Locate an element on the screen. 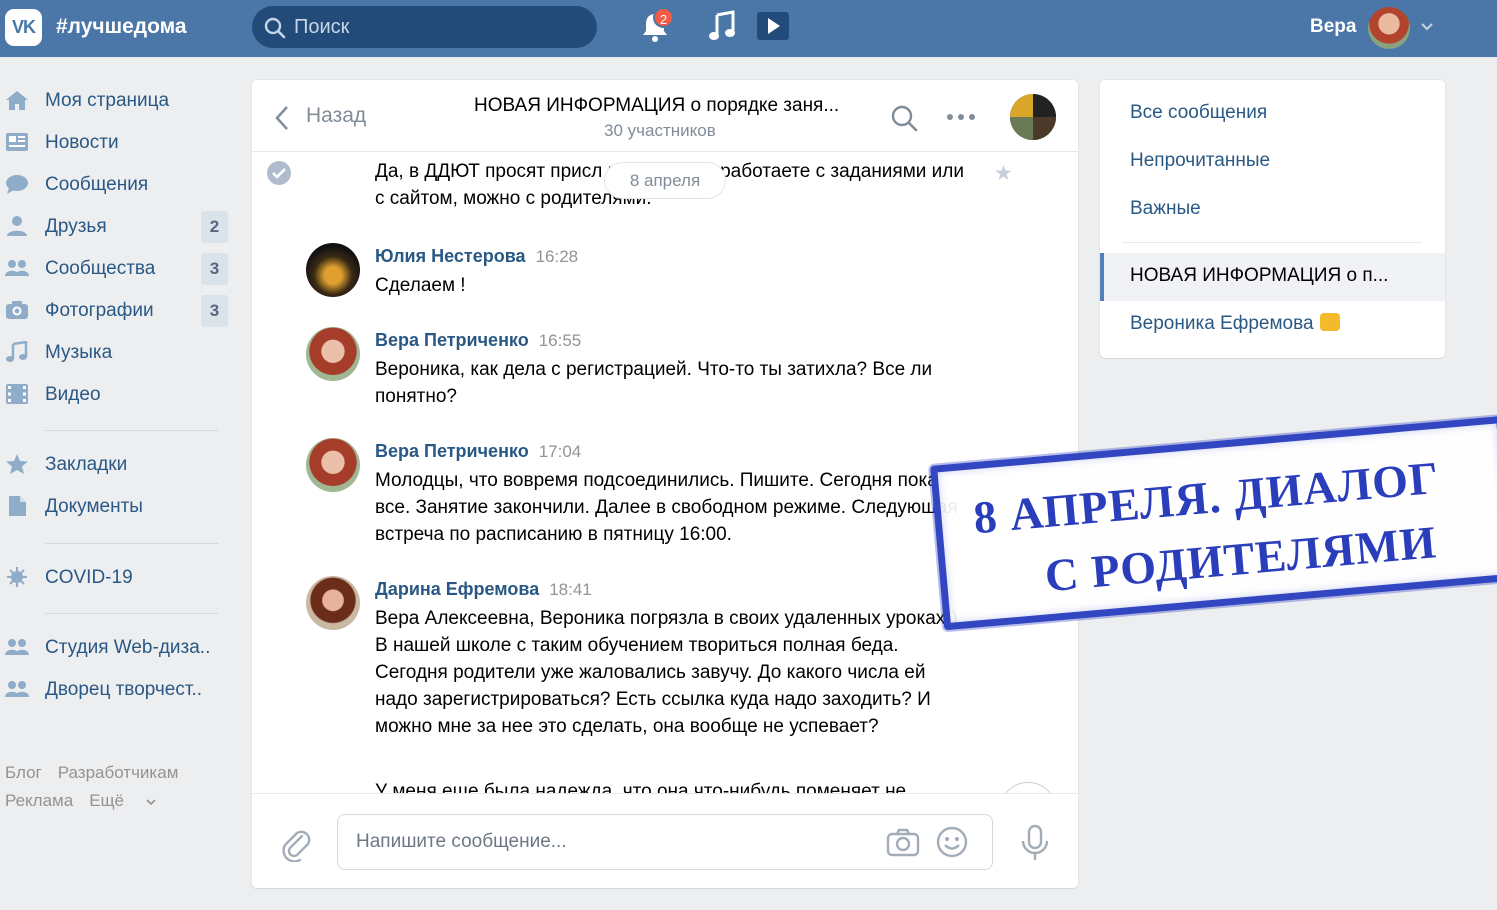 The height and width of the screenshot is (910, 1497). author-name: Юлия Нестерова is located at coordinates (450, 256).